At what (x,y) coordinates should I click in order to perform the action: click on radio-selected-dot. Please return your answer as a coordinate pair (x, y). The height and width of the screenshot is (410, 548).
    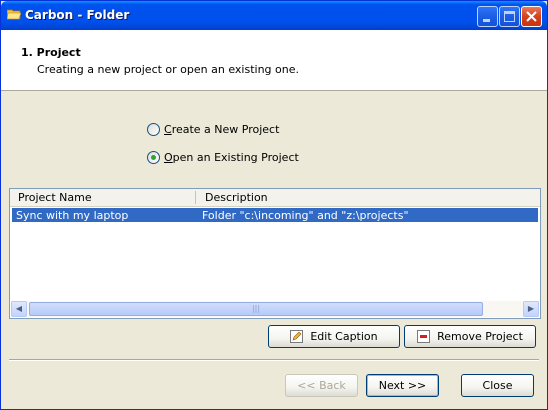
    Looking at the image, I should click on (153, 157).